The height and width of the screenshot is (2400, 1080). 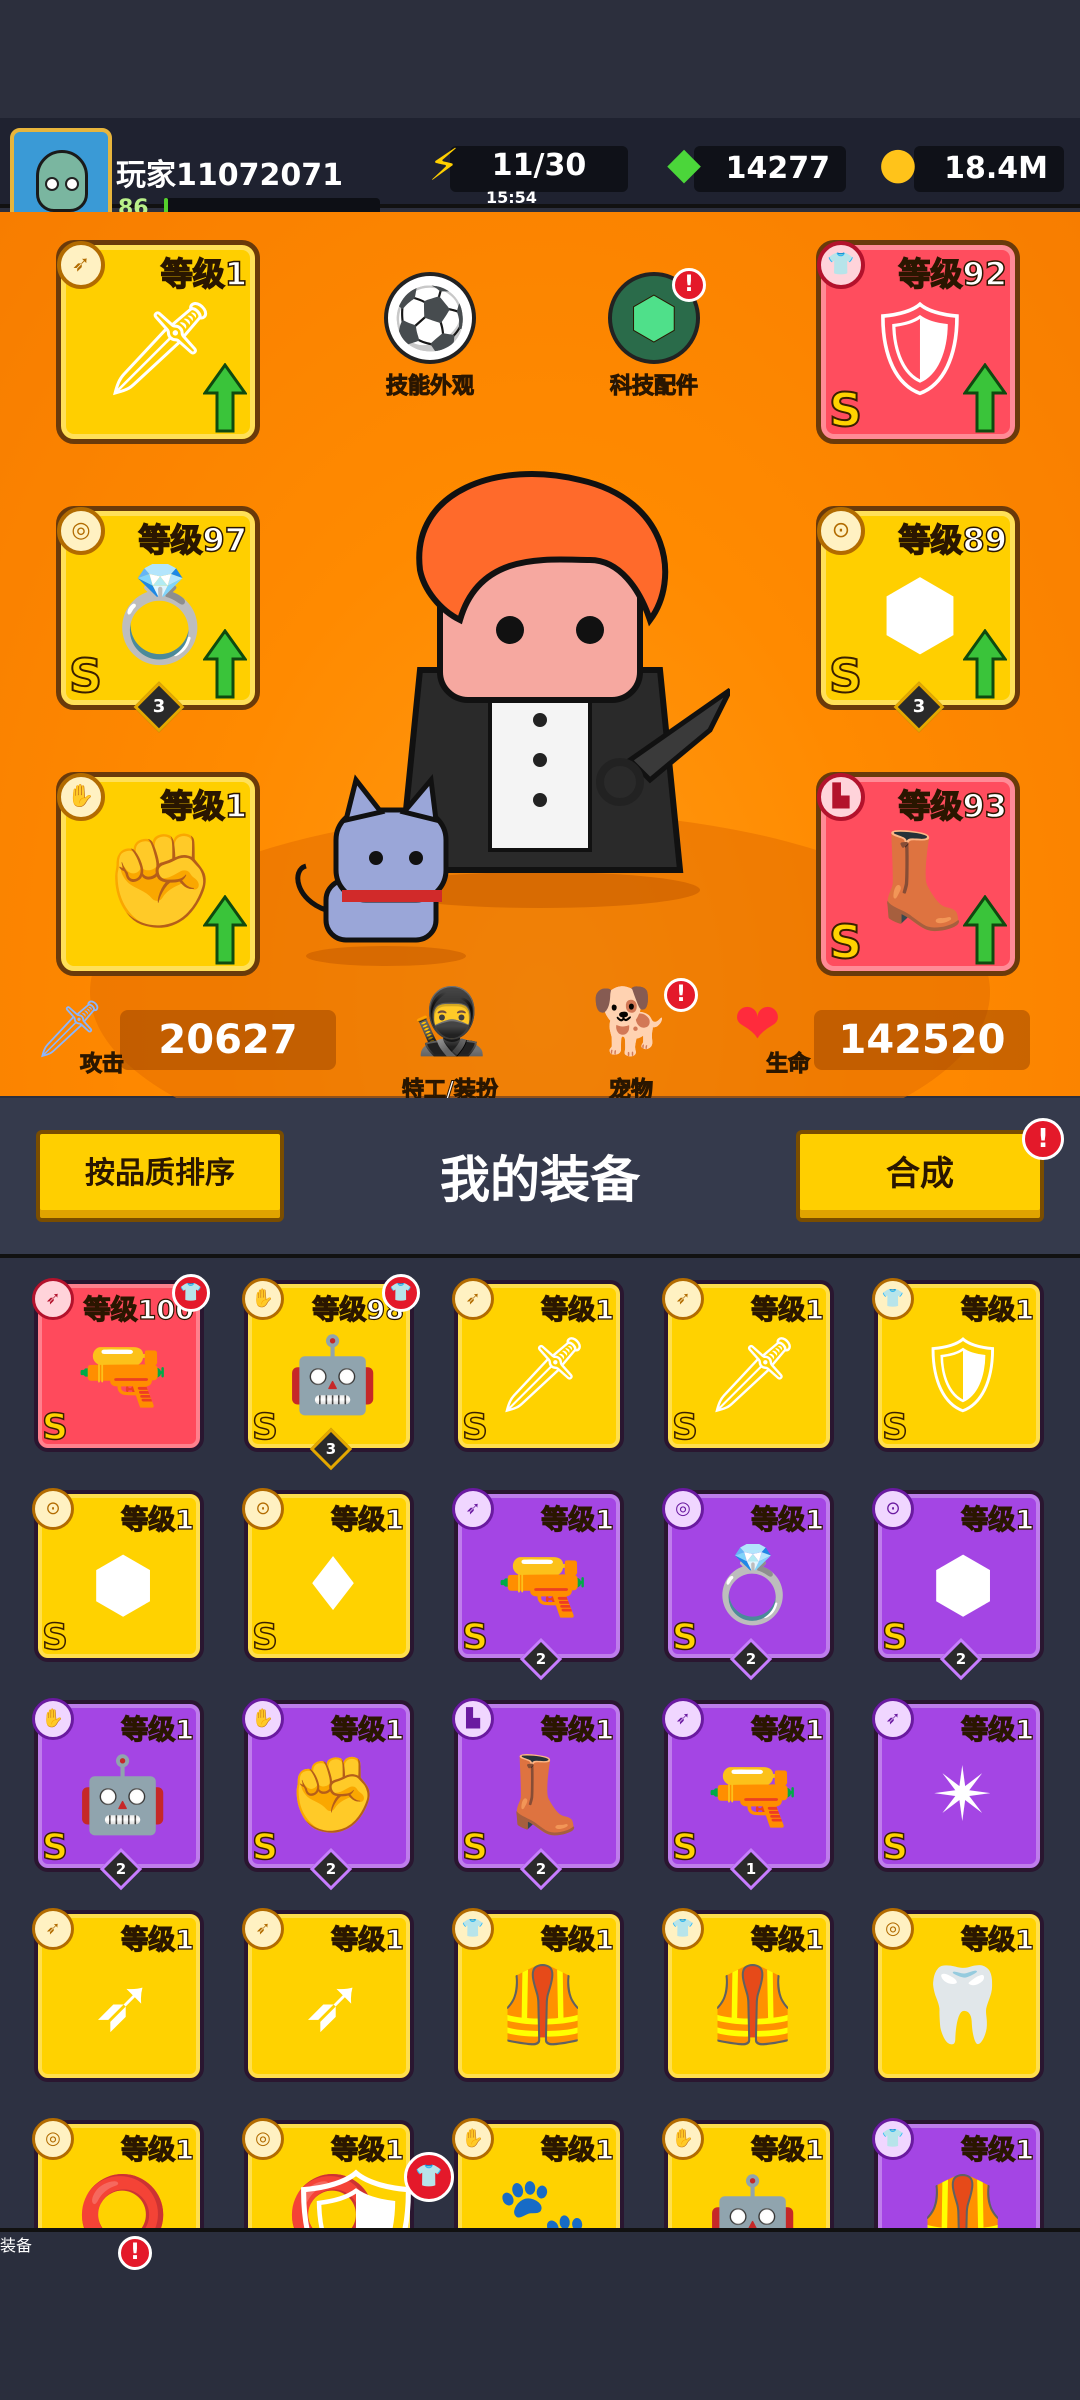 I want to click on energy-timer: 15:54, so click(x=511, y=197).